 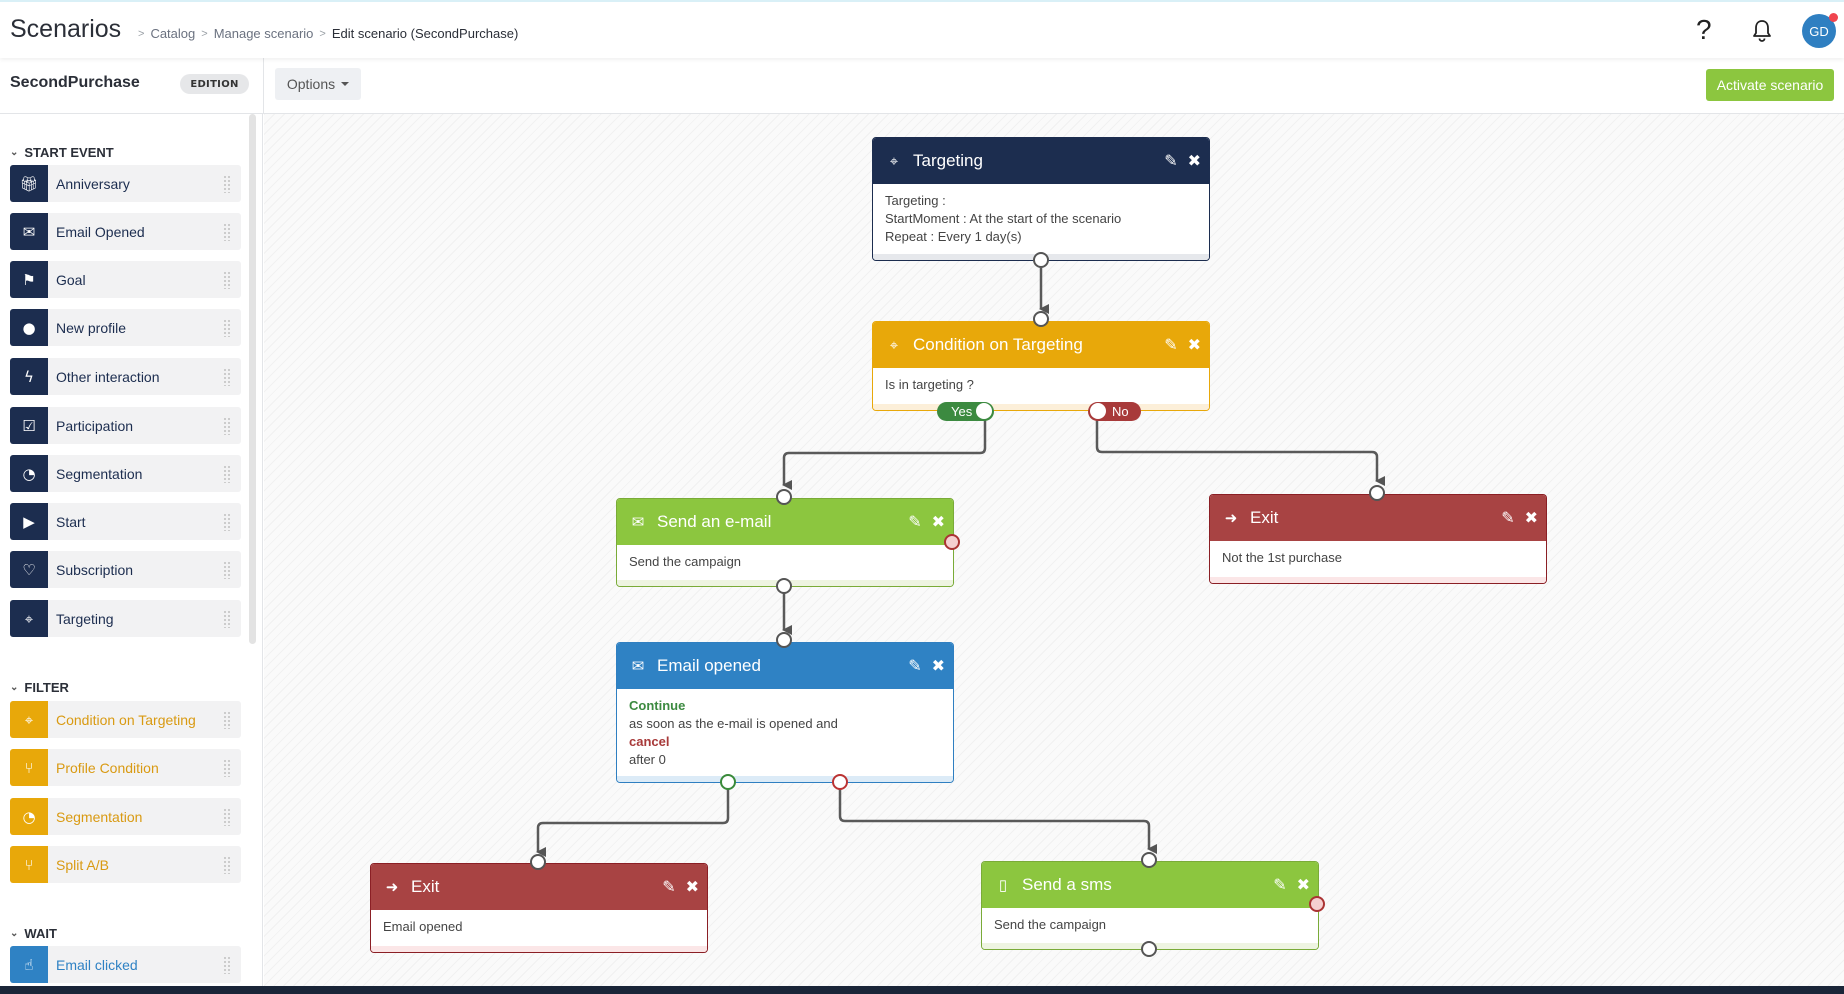 What do you see at coordinates (1041, 345) in the screenshot?
I see `node-header: ⌖ Condition on Targeting ✎ ✖` at bounding box center [1041, 345].